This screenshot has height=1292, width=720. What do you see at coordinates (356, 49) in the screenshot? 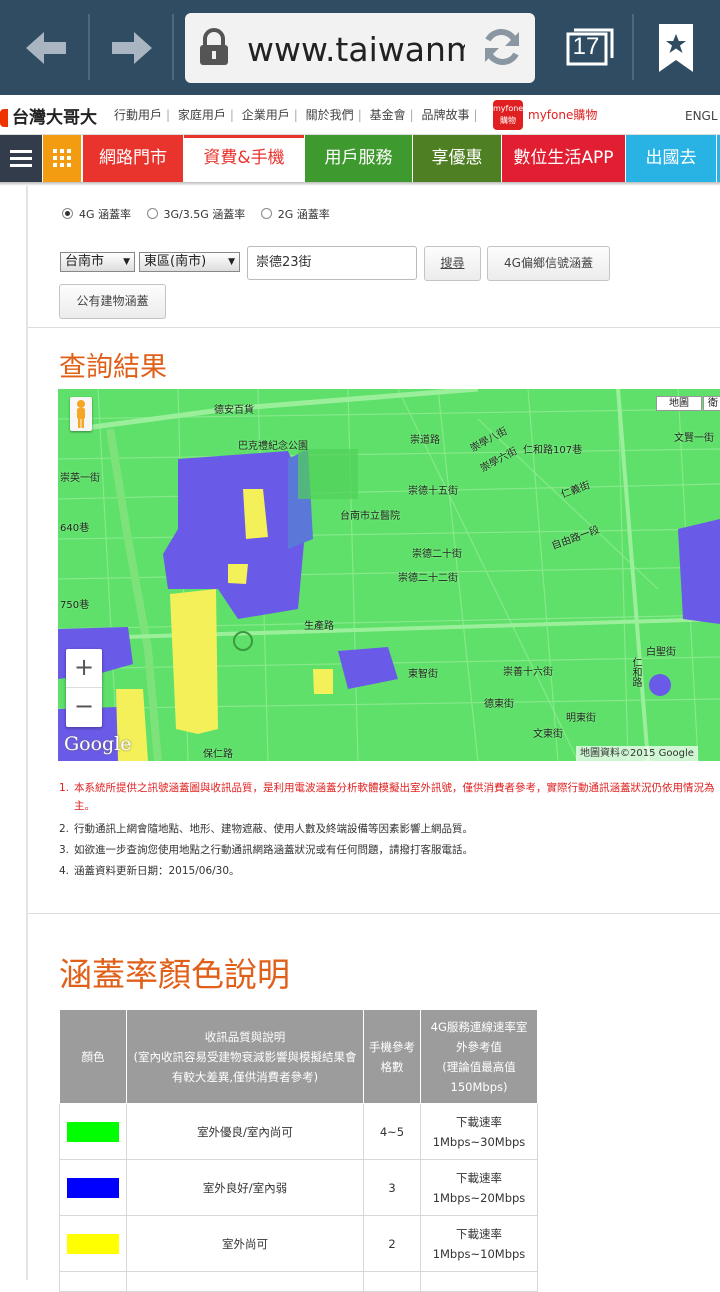
I see `url-text: www.taiwanmobile.com` at bounding box center [356, 49].